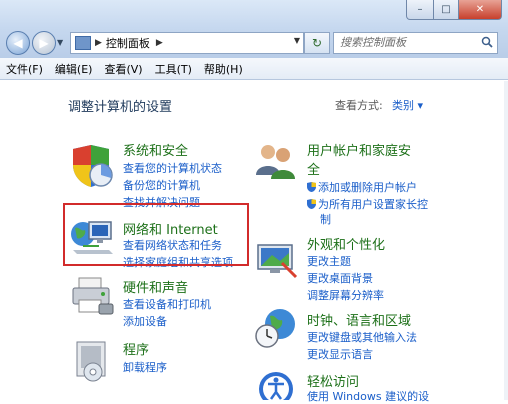 This screenshot has width=508, height=404. What do you see at coordinates (276, 161) in the screenshot?
I see `users-icon` at bounding box center [276, 161].